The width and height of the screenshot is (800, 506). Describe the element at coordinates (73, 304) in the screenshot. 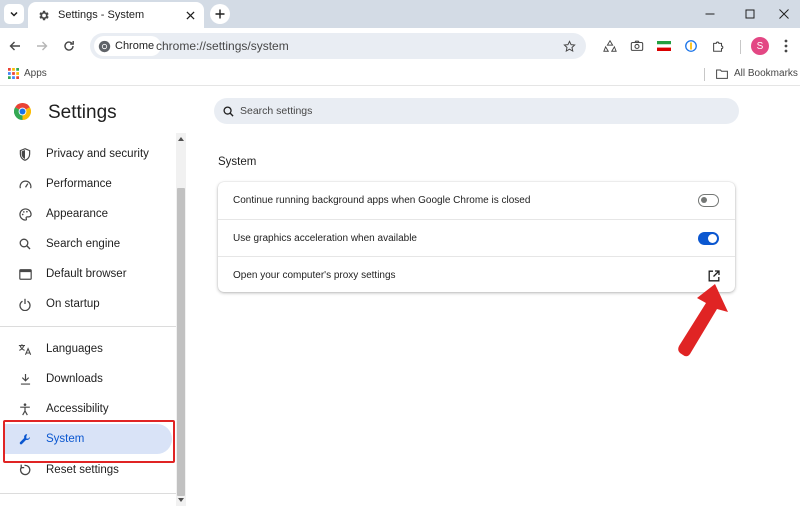

I see `sidebar-item-label: On startup` at that location.